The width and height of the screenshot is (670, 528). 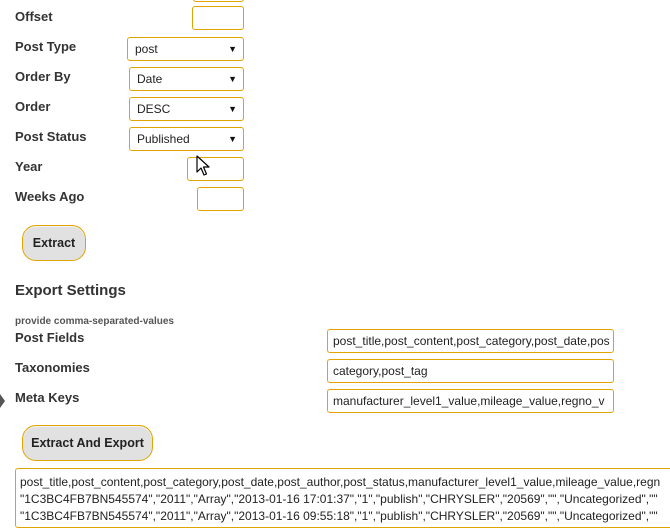 What do you see at coordinates (220, 199) in the screenshot?
I see `weeks-ago-input` at bounding box center [220, 199].